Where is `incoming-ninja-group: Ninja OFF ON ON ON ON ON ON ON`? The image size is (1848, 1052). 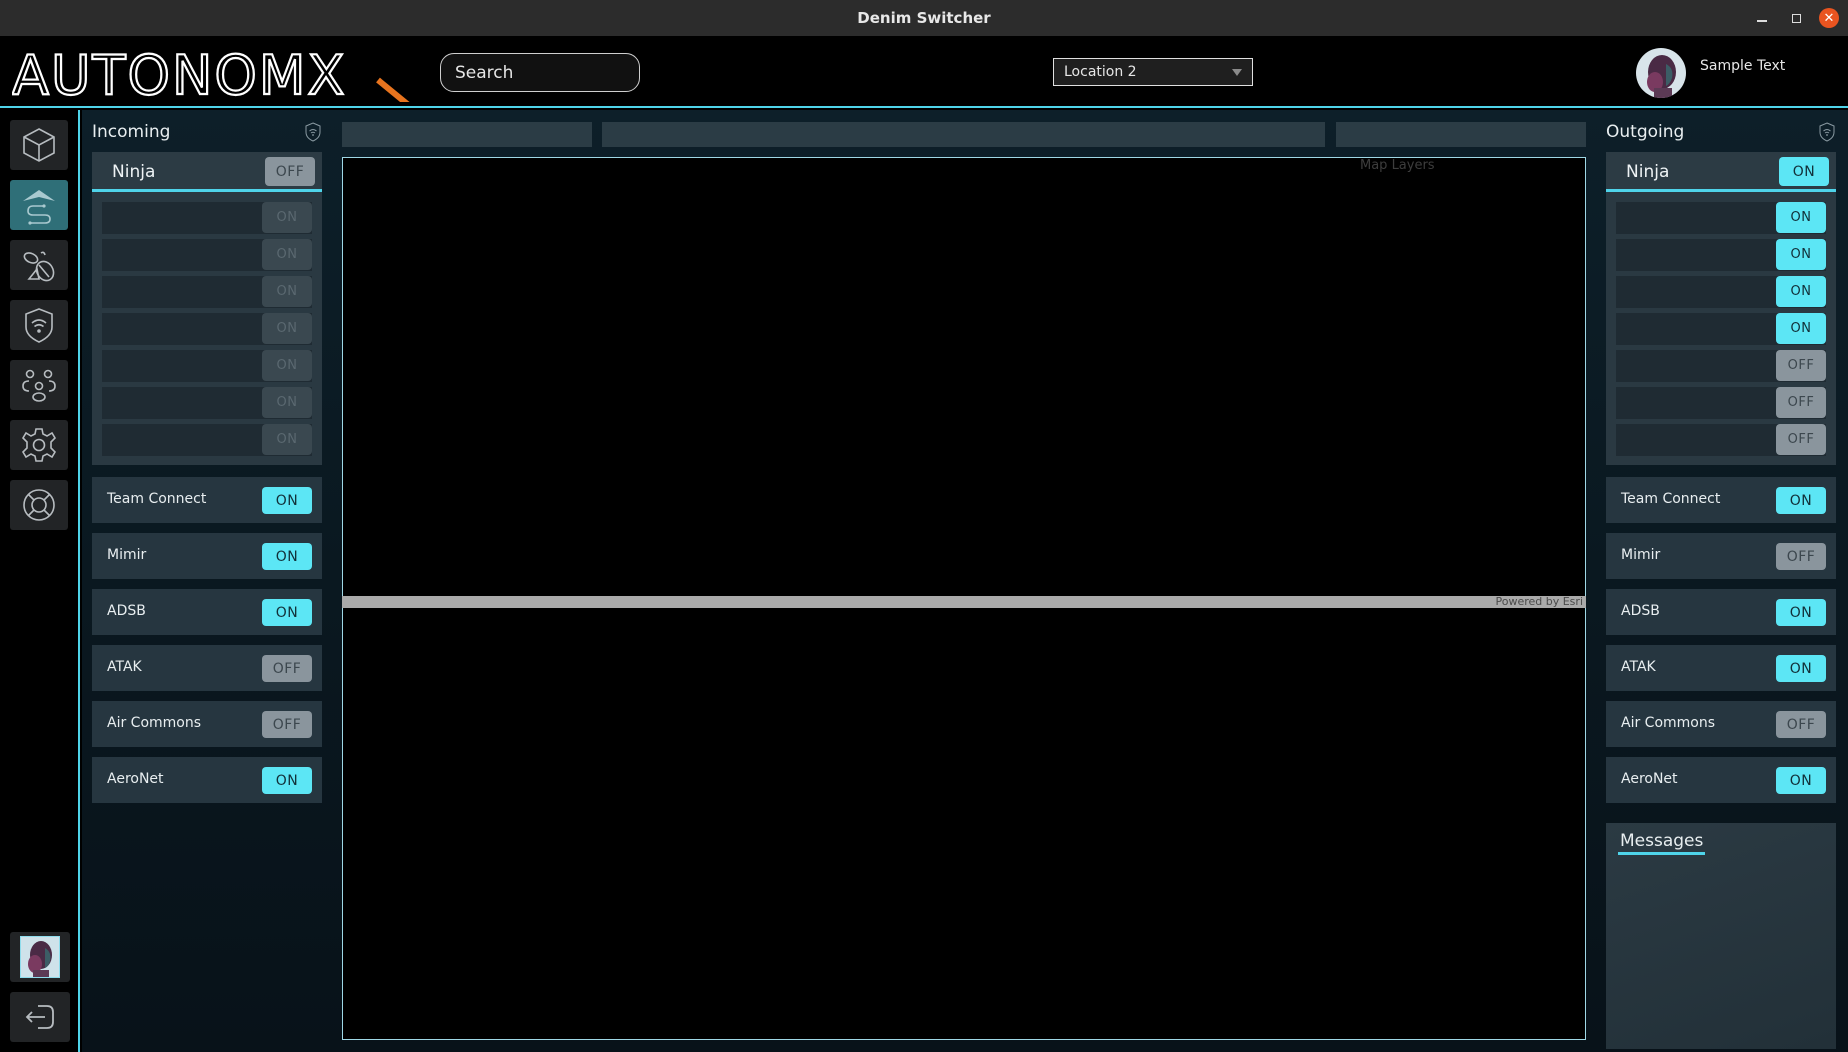 incoming-ninja-group: Ninja OFF ON ON ON ON ON ON ON is located at coordinates (207, 308).